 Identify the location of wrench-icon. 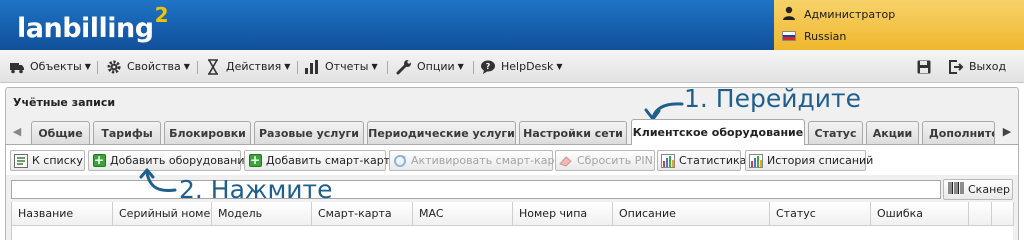
(404, 67).